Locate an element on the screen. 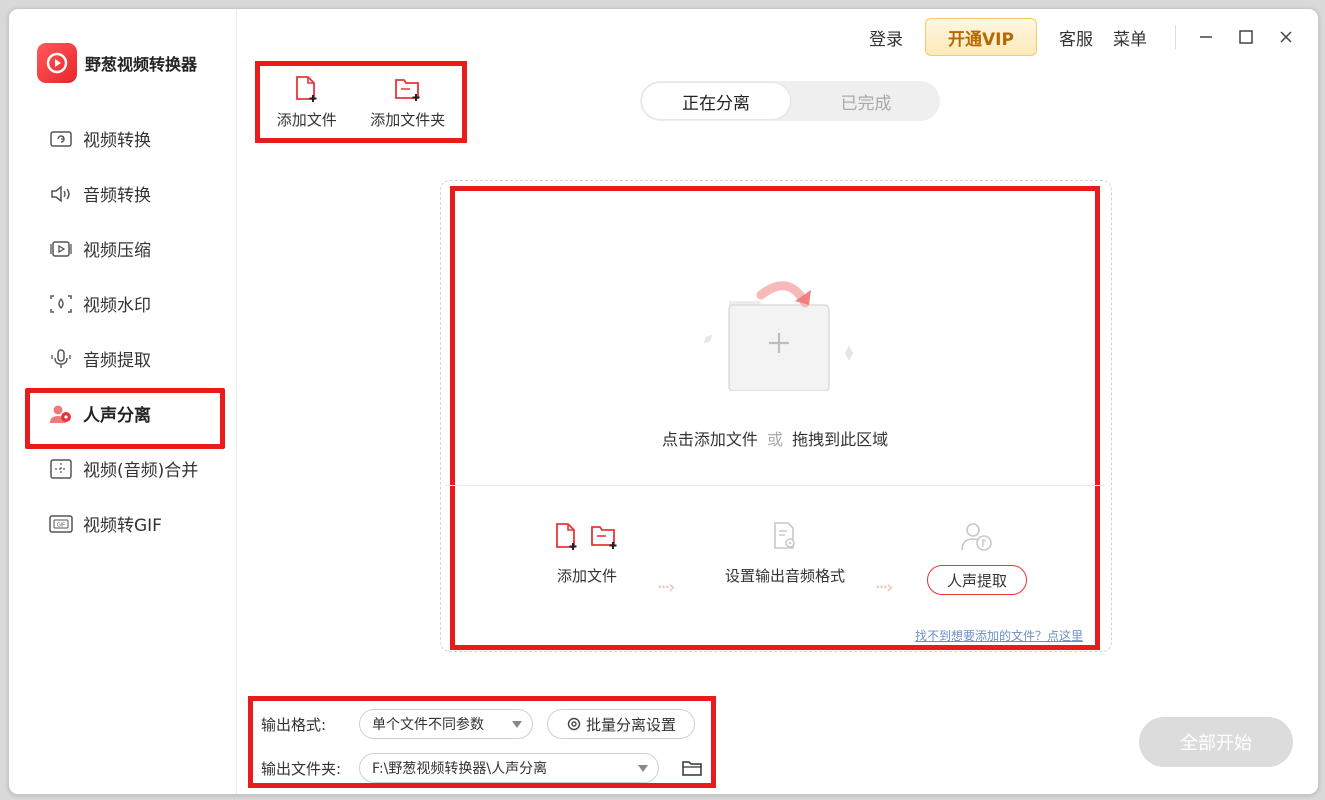 This screenshot has height=800, width=1325. close-icon is located at coordinates (1286, 37).